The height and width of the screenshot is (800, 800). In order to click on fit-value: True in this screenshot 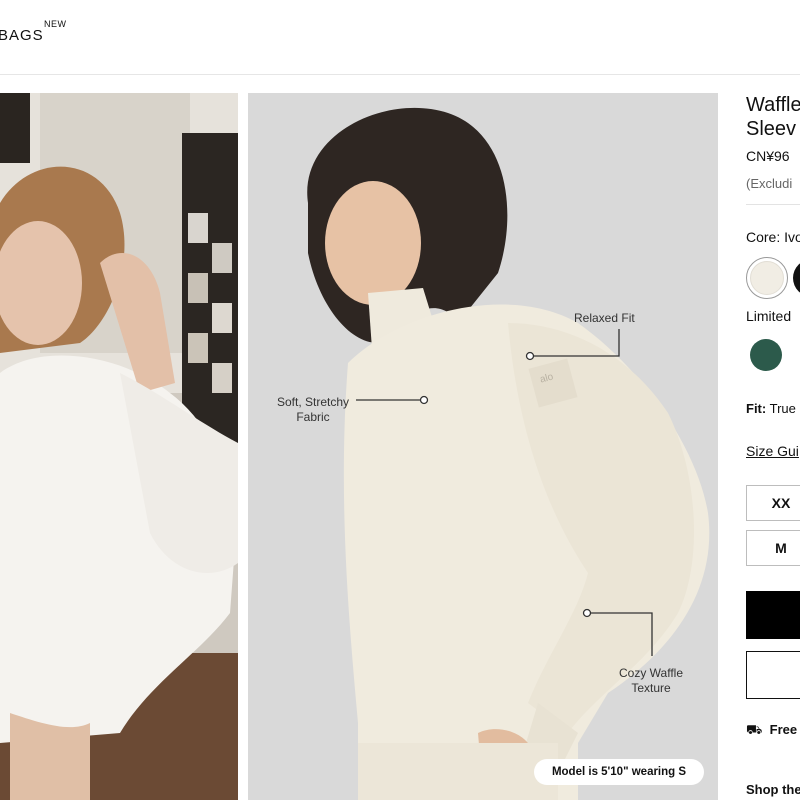, I will do `click(782, 408)`.